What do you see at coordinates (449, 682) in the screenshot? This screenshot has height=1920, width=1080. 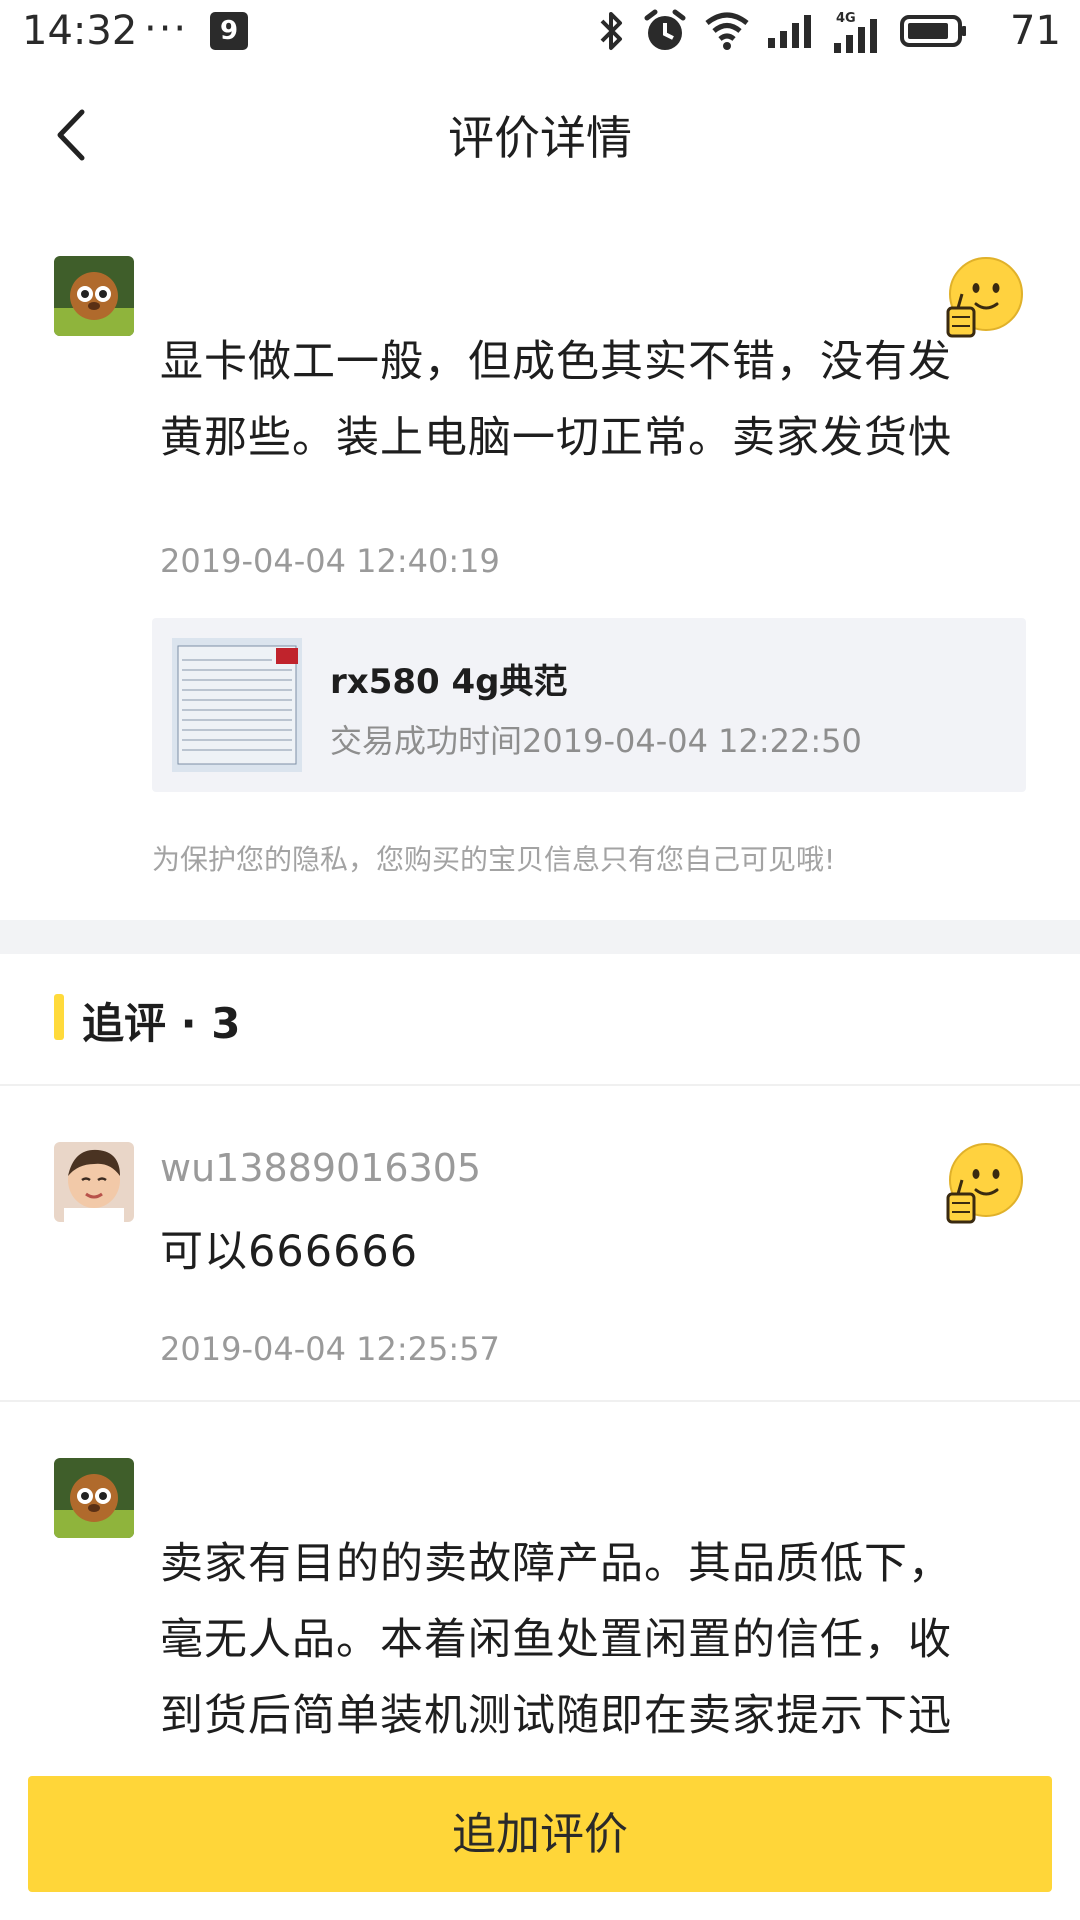 I see `product-name: rx580 4g典范` at bounding box center [449, 682].